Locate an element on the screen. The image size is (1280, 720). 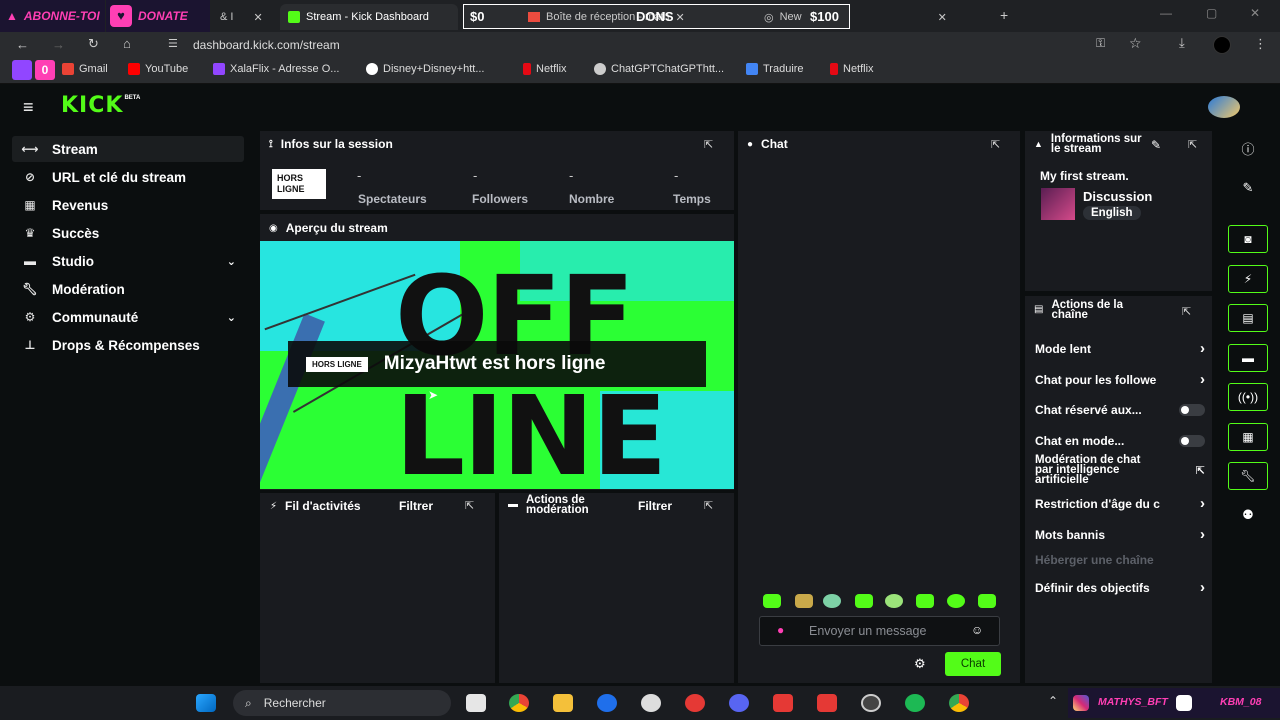
task-view-icon is located at coordinates (476, 703).